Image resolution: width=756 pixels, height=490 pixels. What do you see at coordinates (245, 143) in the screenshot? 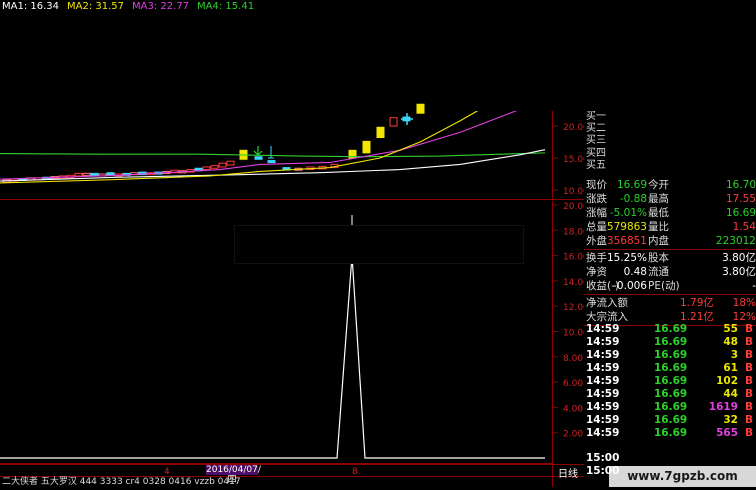
I see `ma2-line` at bounding box center [245, 143].